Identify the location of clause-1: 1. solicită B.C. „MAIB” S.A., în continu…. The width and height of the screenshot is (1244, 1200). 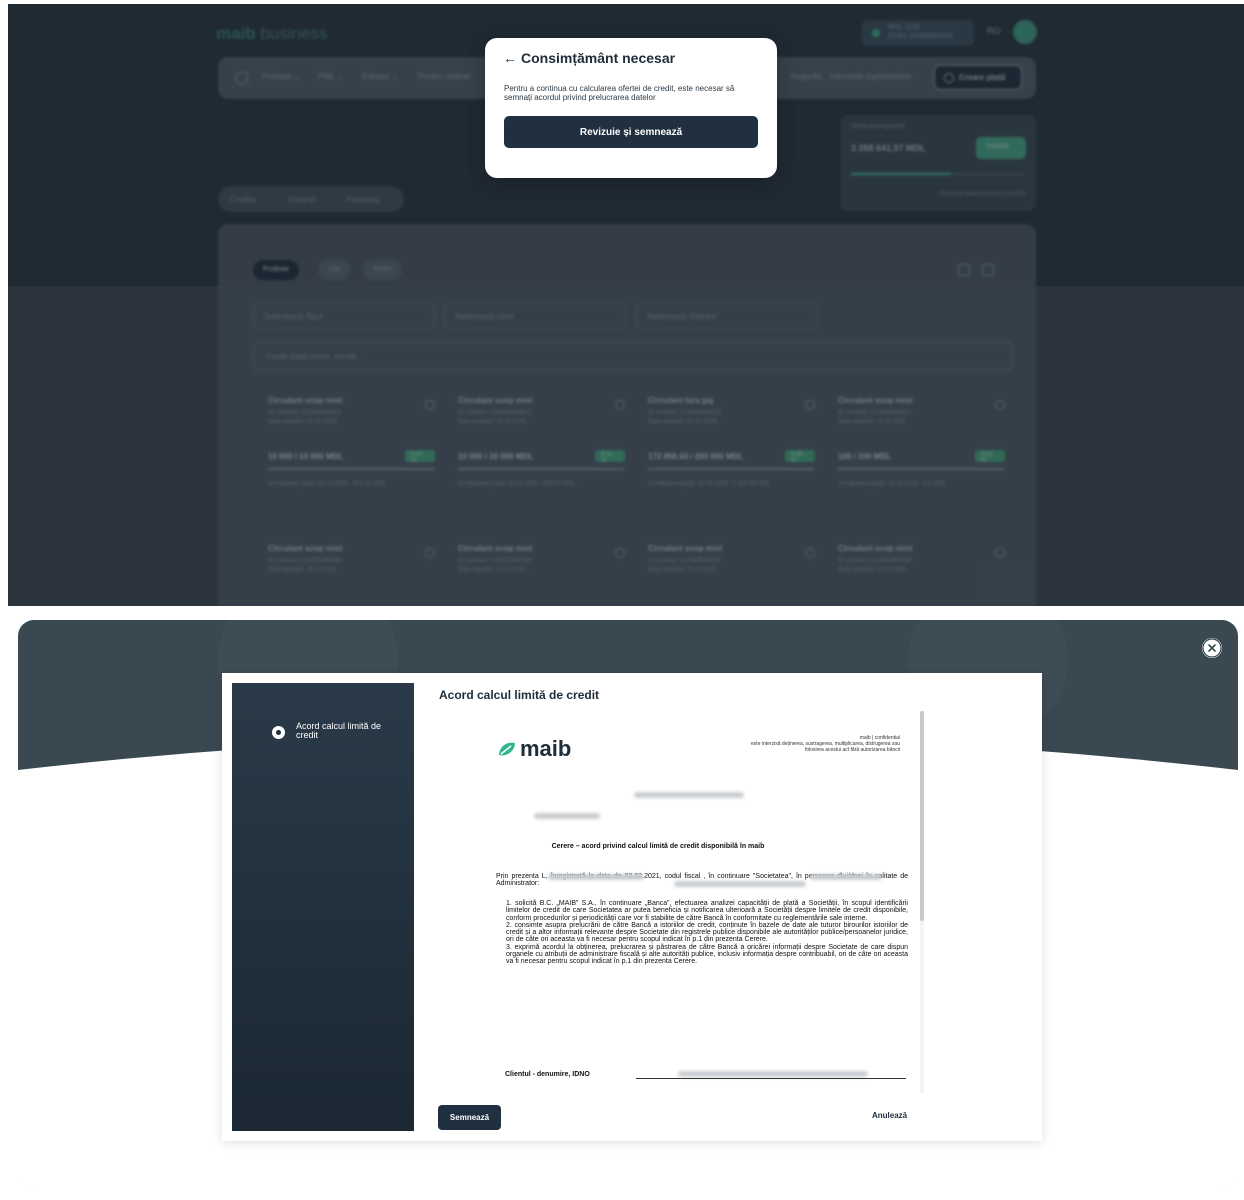
(707, 911).